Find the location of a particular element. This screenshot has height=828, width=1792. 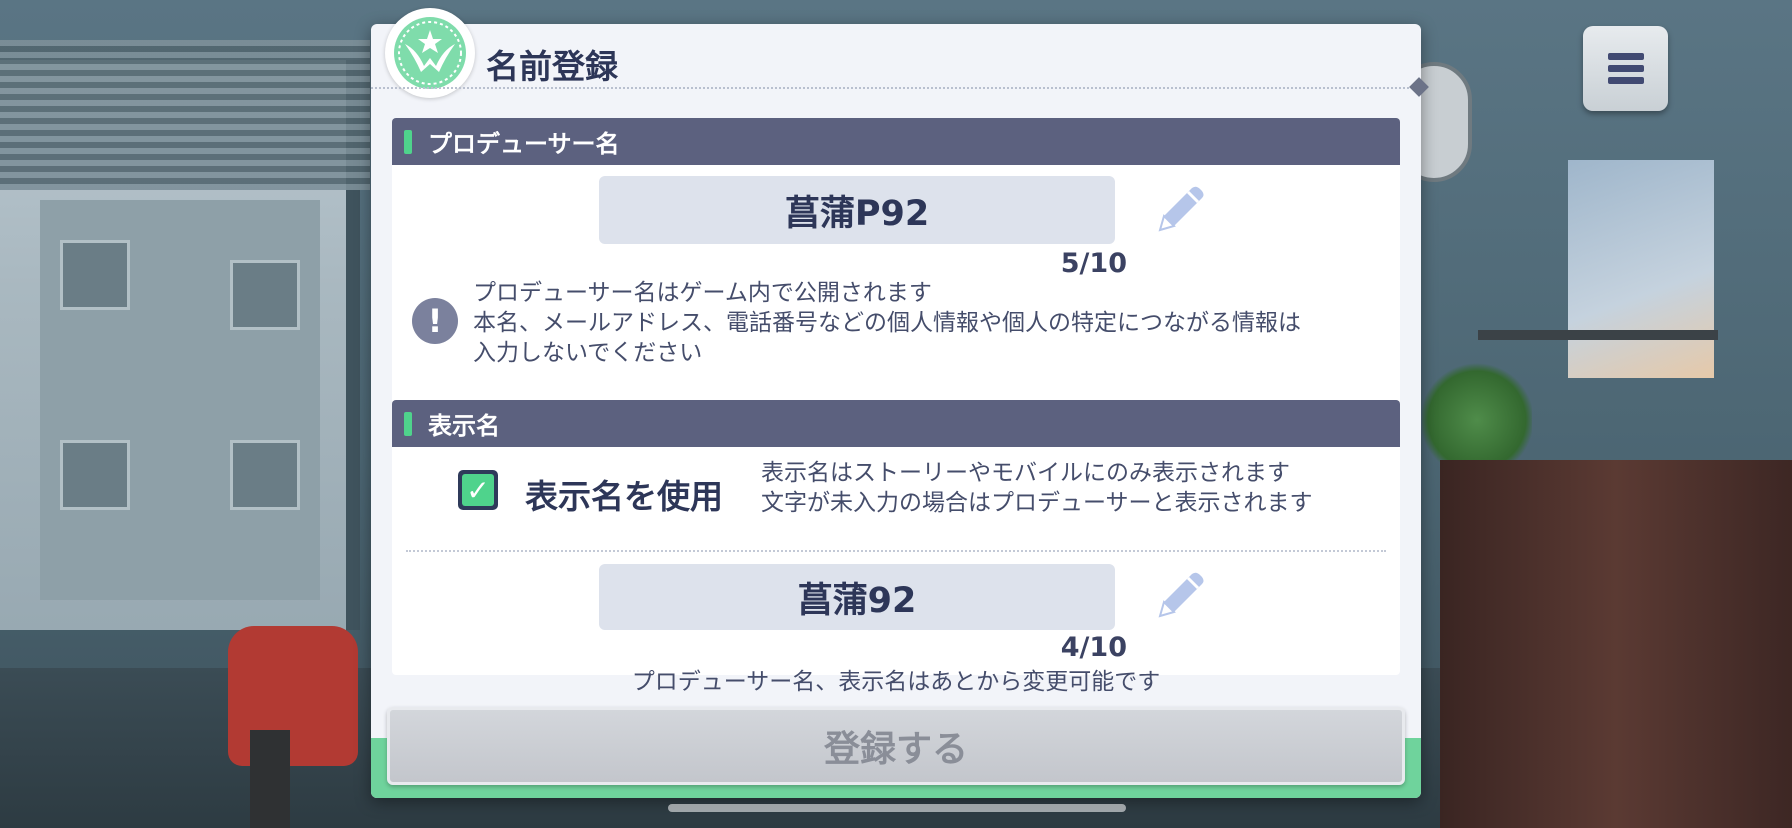

producer-name-header: プロデューサー名 is located at coordinates (896, 141).